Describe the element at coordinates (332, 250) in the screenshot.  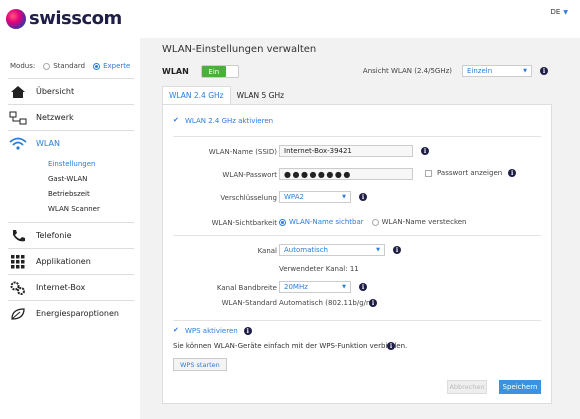
I see `channel-select: Automatisch ▼` at that location.